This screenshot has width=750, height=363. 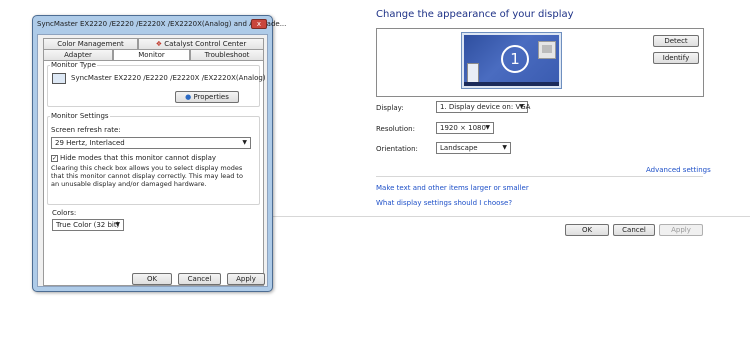 I want to click on display-dropdown: 1. Display device on: VGA ▼, so click(x=483, y=107).